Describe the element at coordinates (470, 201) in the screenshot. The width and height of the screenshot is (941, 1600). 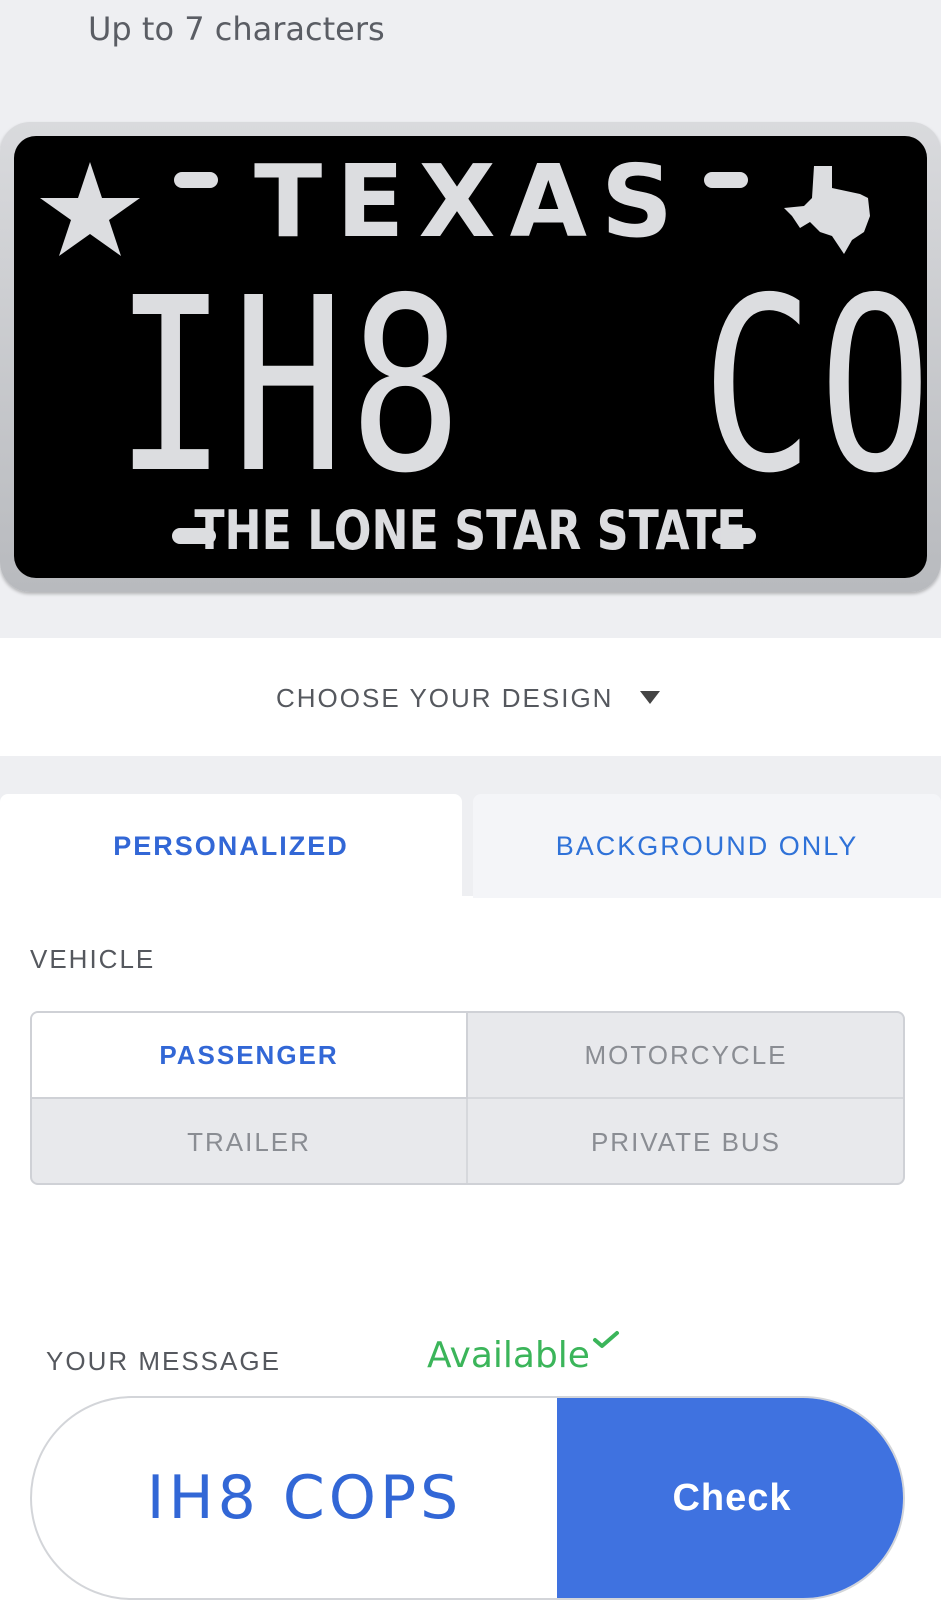
I see `plate-state-name: TEXAS` at that location.